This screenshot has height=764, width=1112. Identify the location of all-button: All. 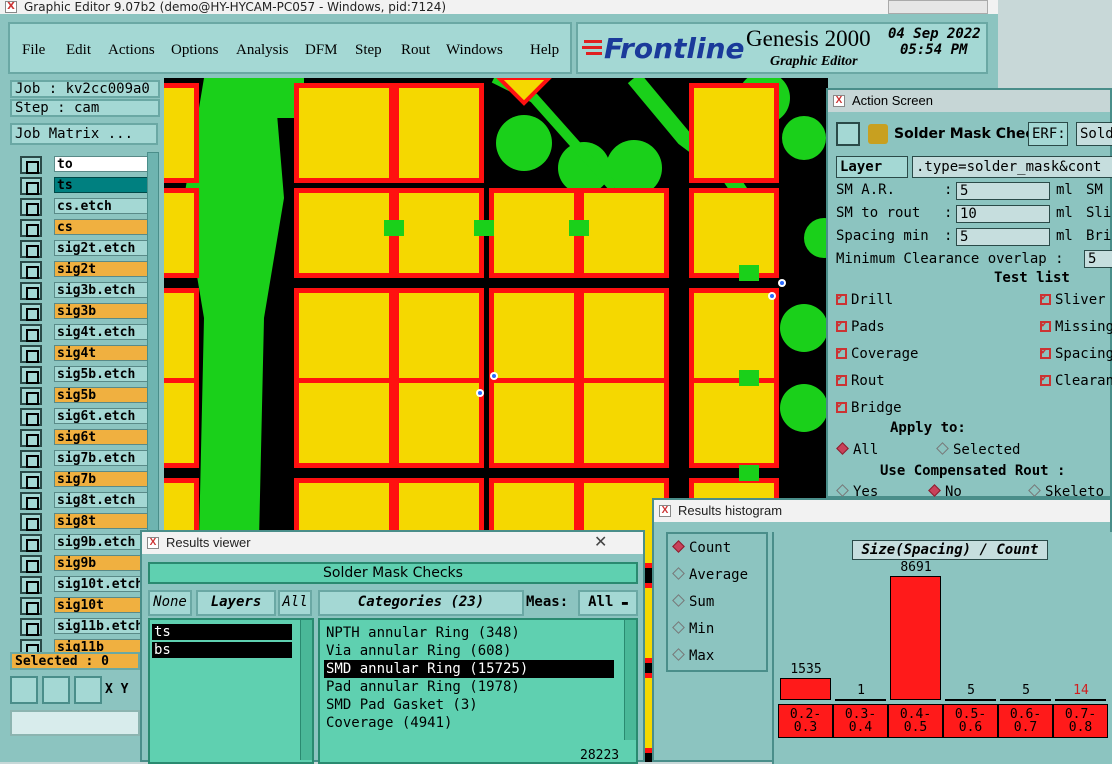
(295, 603).